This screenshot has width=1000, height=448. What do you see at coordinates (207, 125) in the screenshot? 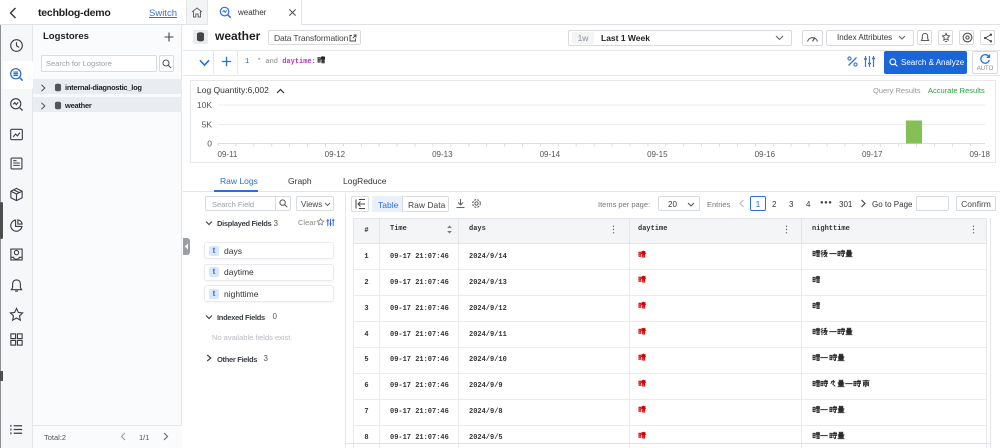
I see `svg-text: 5K` at bounding box center [207, 125].